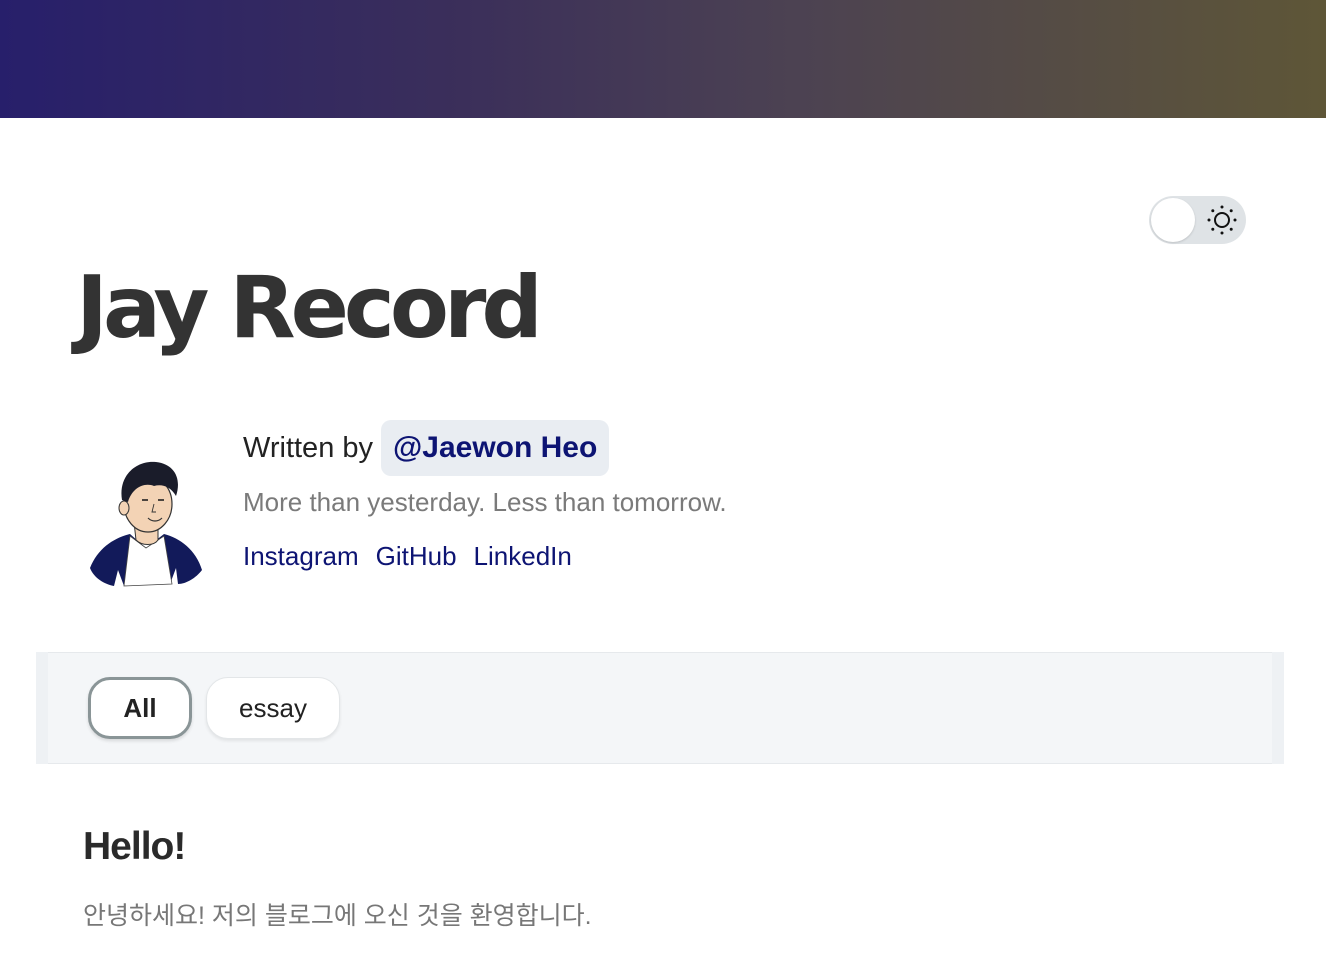 Image resolution: width=1326 pixels, height=968 pixels. What do you see at coordinates (140, 708) in the screenshot?
I see `category-chip-all: All` at bounding box center [140, 708].